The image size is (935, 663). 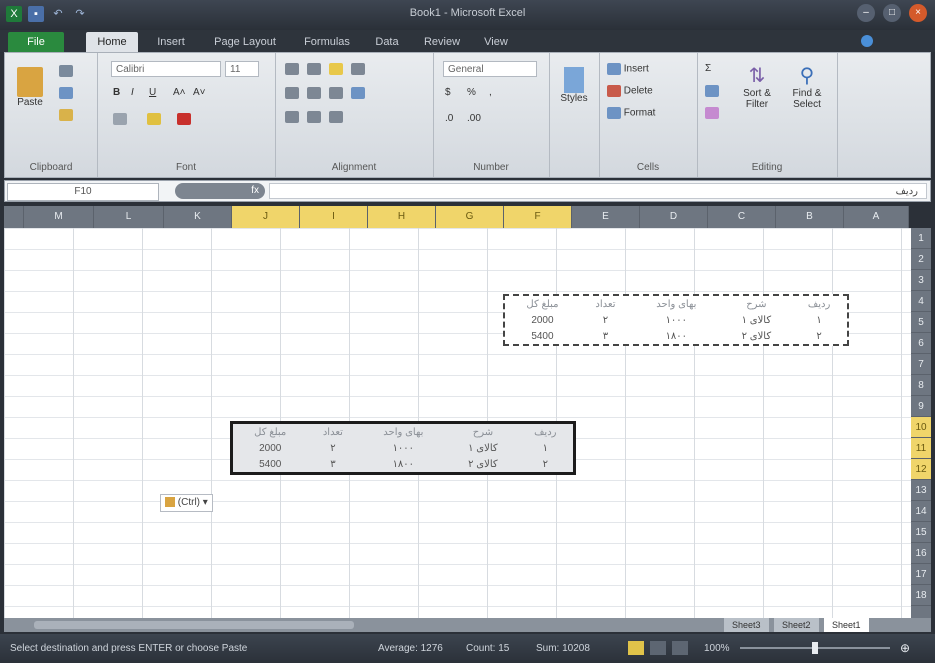 What do you see at coordinates (186, 503) in the screenshot?
I see `paste-options-button: (Ctrl) ▾` at bounding box center [186, 503].